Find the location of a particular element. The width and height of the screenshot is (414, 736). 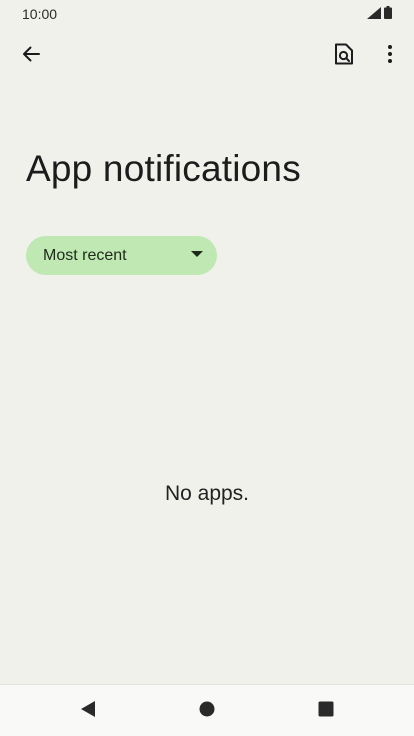

status-bar: 10:00 is located at coordinates (207, 14).